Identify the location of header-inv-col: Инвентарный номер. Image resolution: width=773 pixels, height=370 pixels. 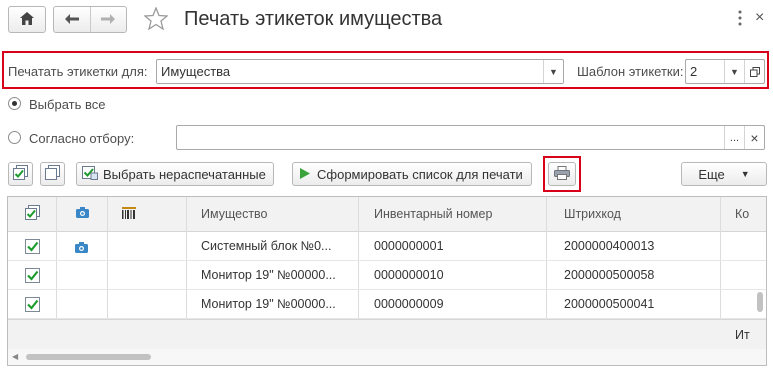
(459, 214).